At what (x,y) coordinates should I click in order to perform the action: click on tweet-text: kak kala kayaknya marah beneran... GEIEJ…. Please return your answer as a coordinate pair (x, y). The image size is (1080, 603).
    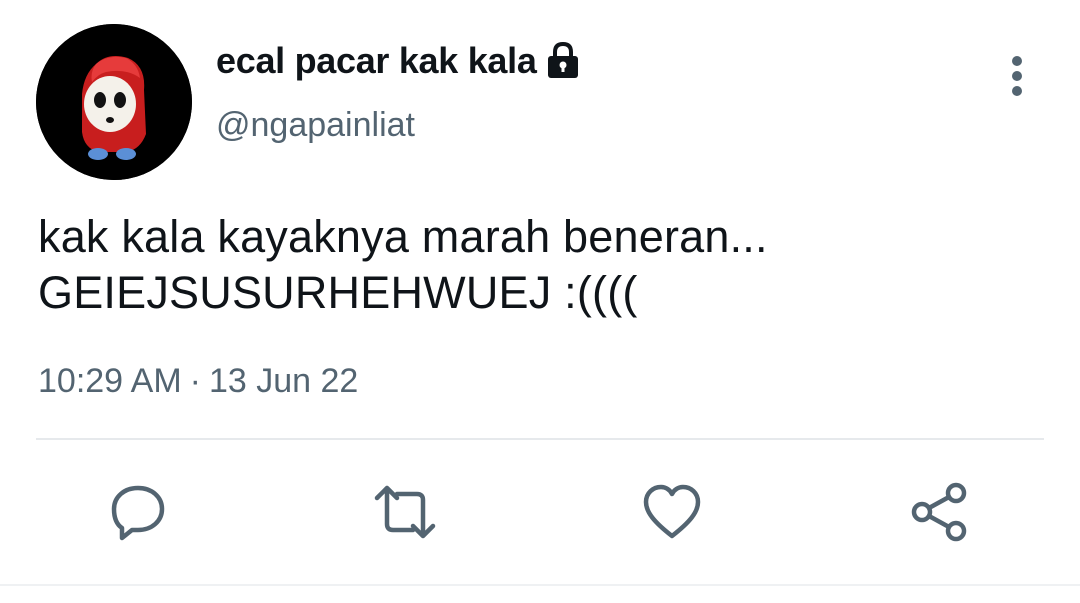
    Looking at the image, I should click on (403, 265).